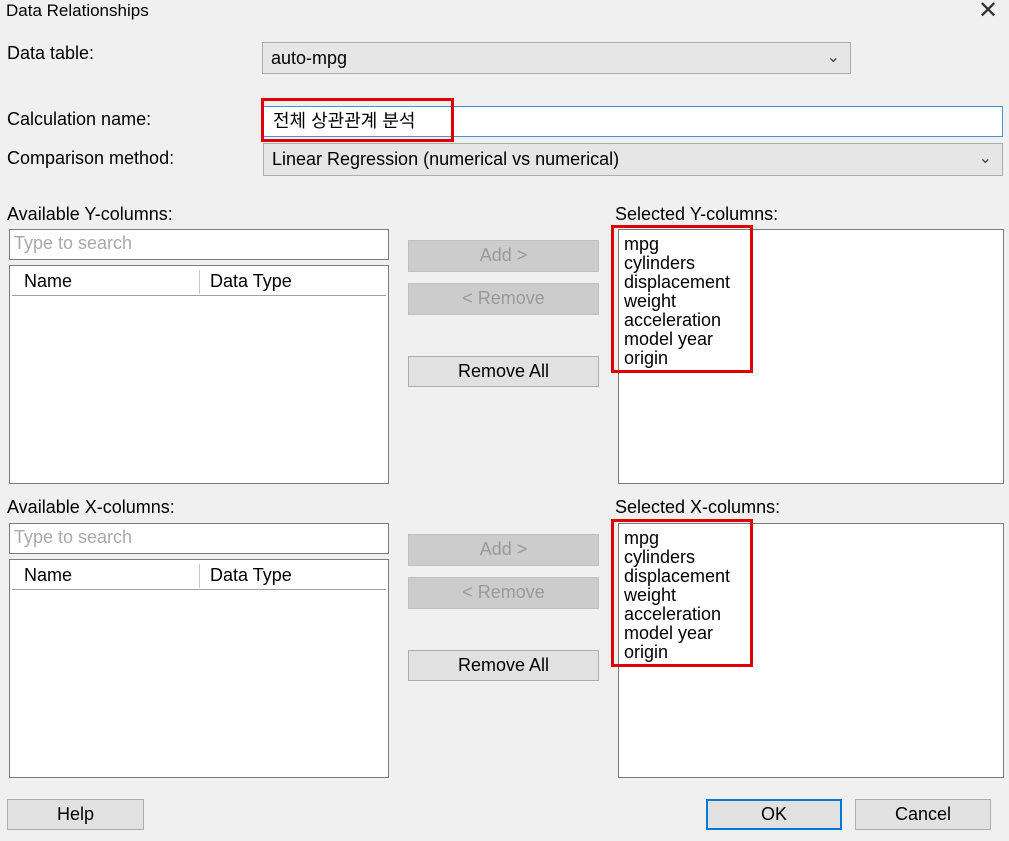  I want to click on y-column-header-datatype: Data Type, so click(293, 281).